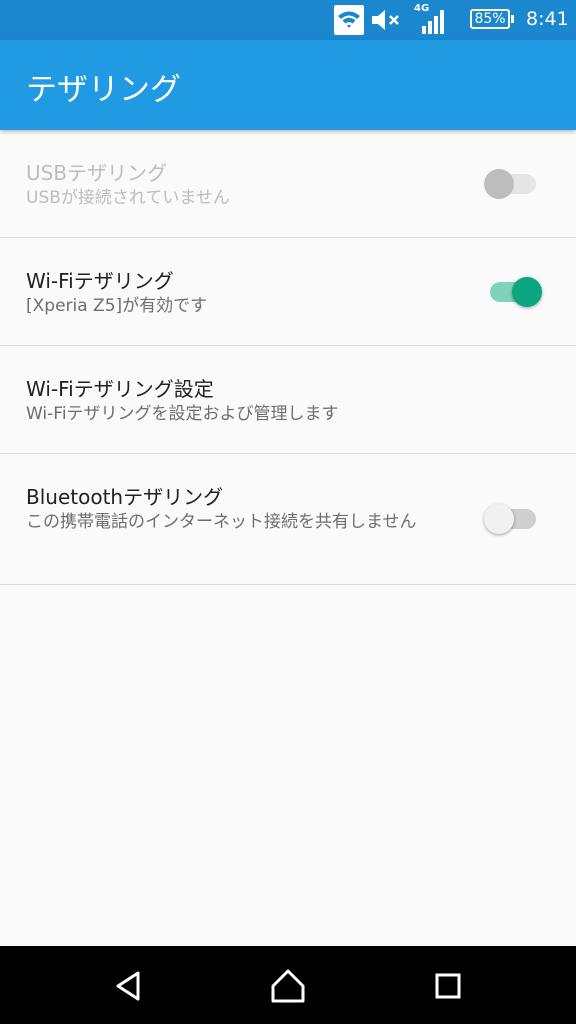  Describe the element at coordinates (349, 20) in the screenshot. I see `wifi-icon` at that location.